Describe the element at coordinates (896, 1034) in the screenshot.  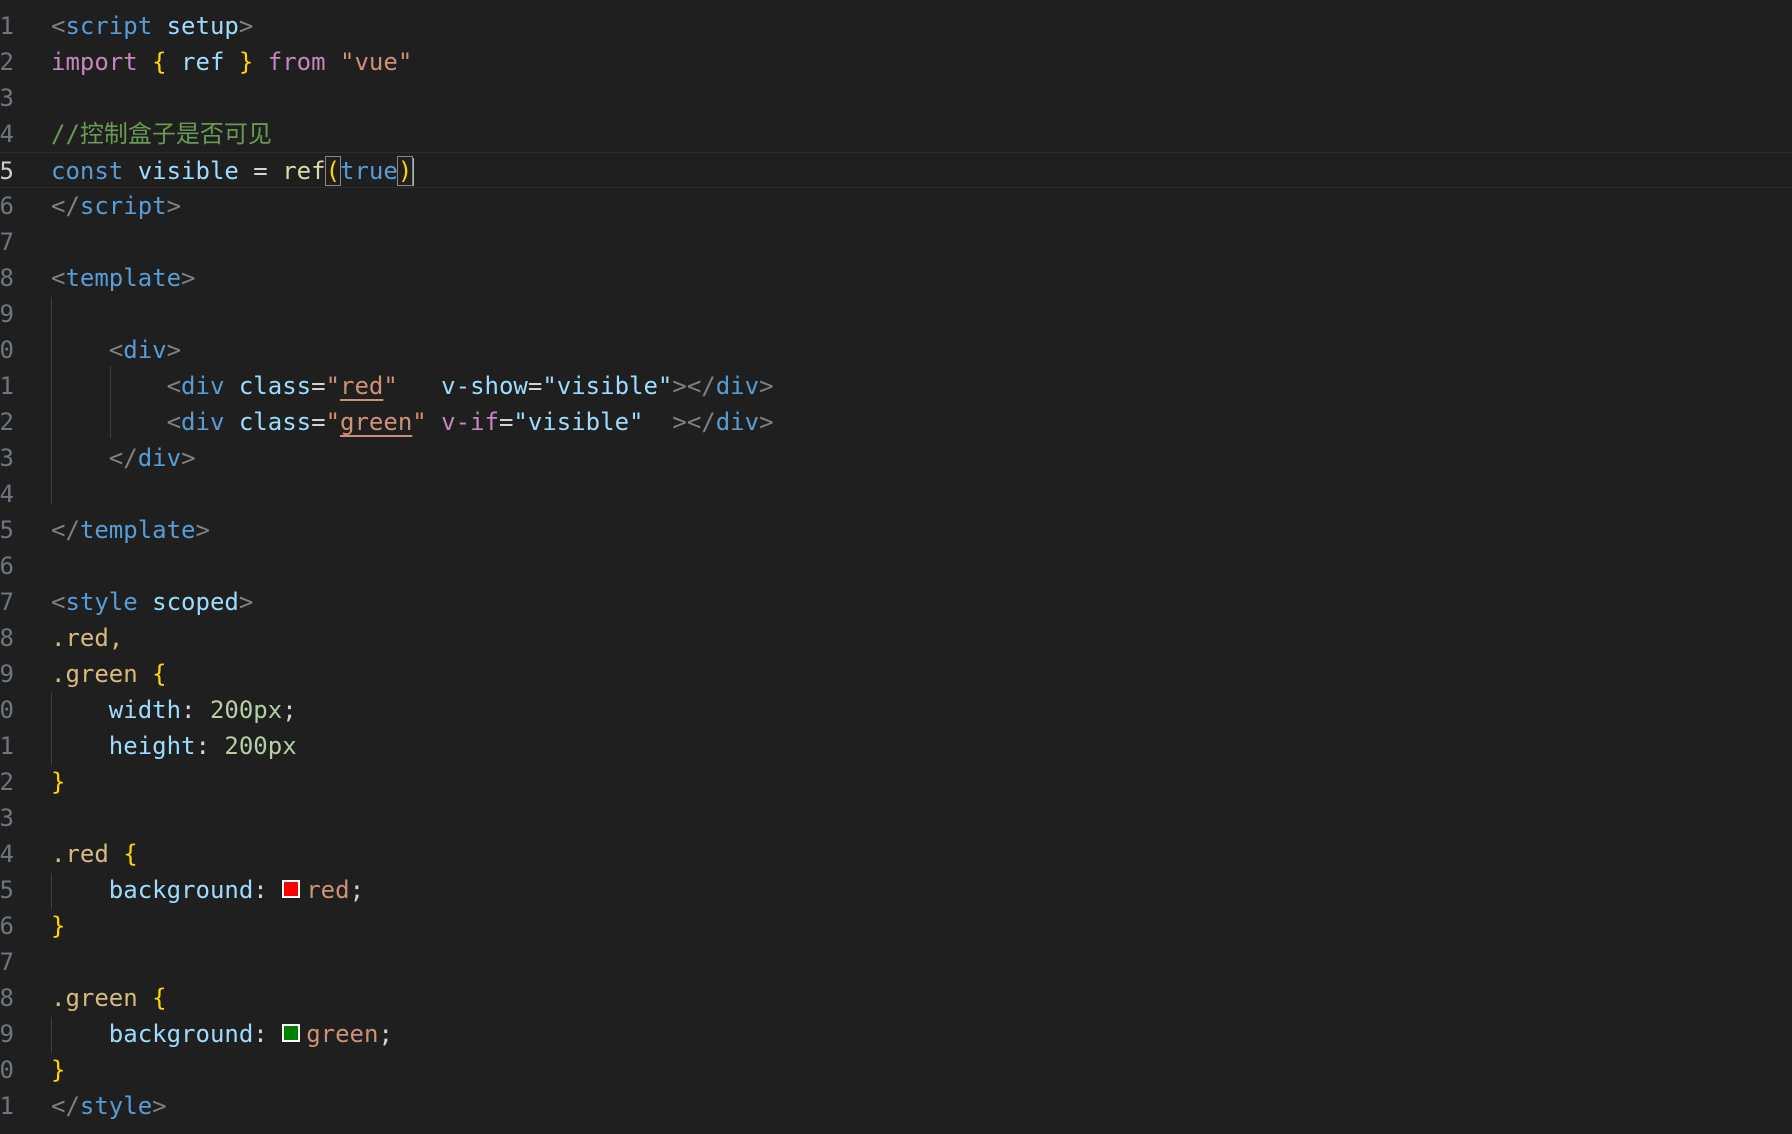
I see `code-line: 9 background: green;` at that location.